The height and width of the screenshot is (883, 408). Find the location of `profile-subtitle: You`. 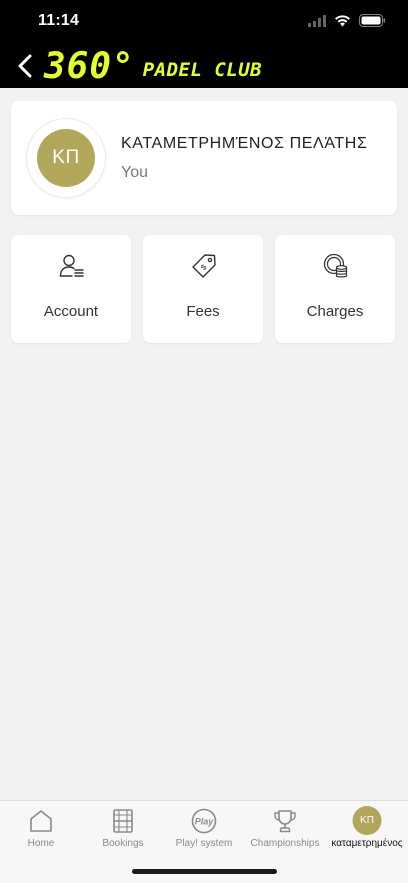

profile-subtitle: You is located at coordinates (134, 172).